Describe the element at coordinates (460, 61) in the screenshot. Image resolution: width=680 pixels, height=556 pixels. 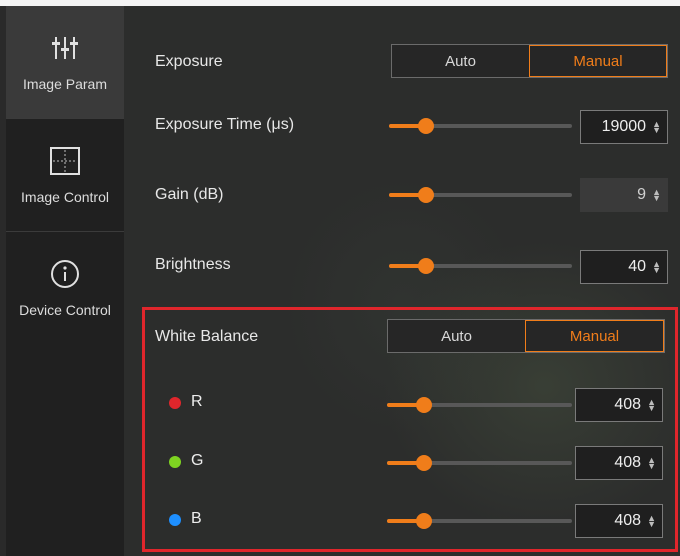
I see `exposure-auto-button: Auto` at that location.